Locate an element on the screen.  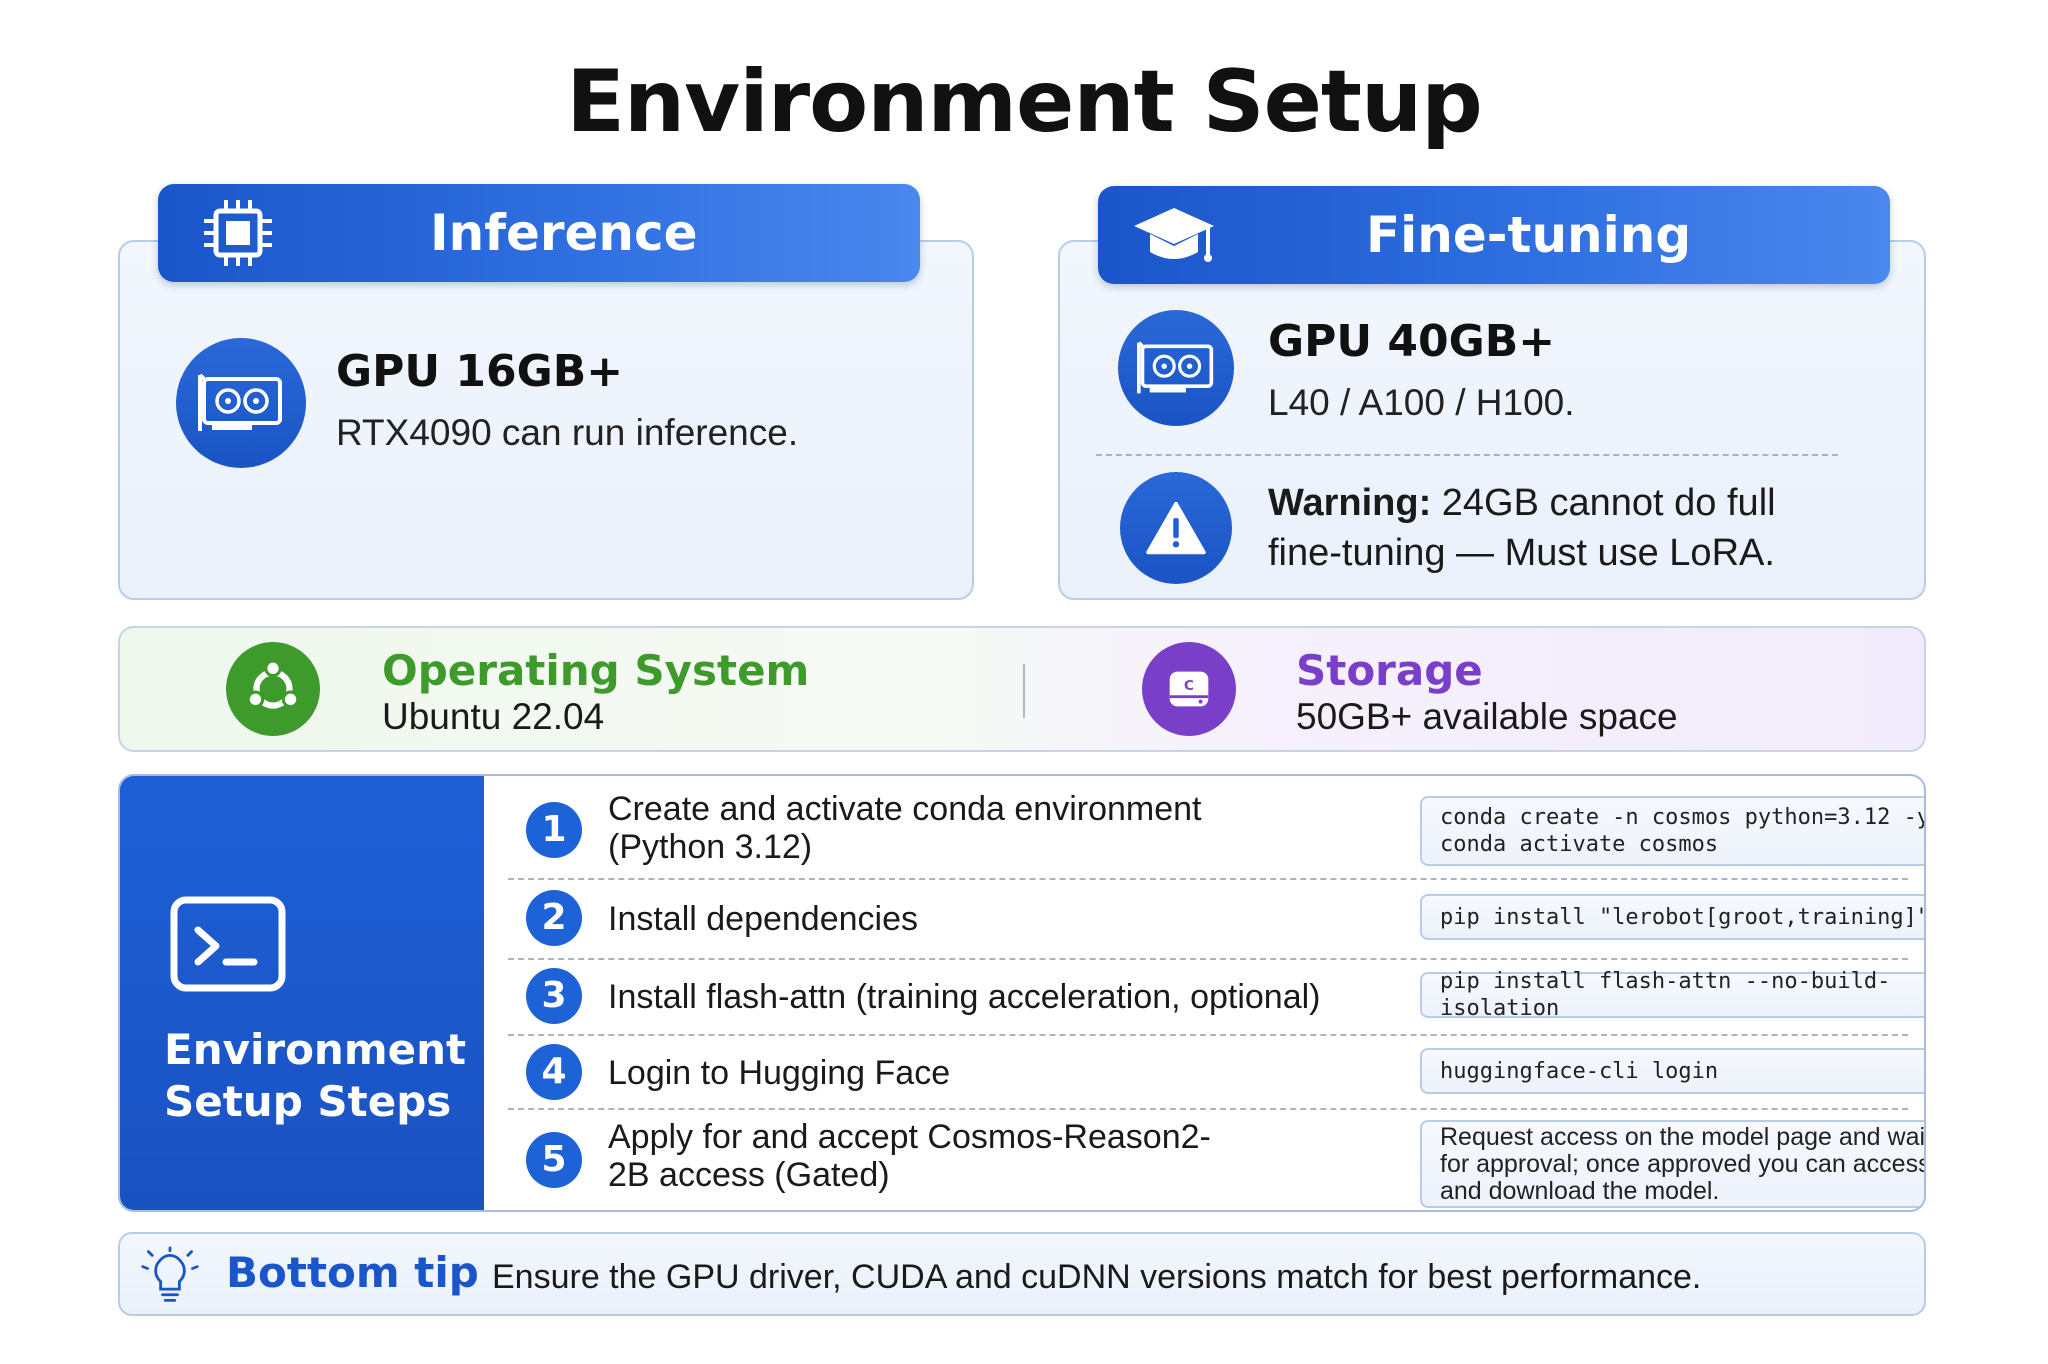
storage-value: 50GB+ available space is located at coordinates (1487, 716).